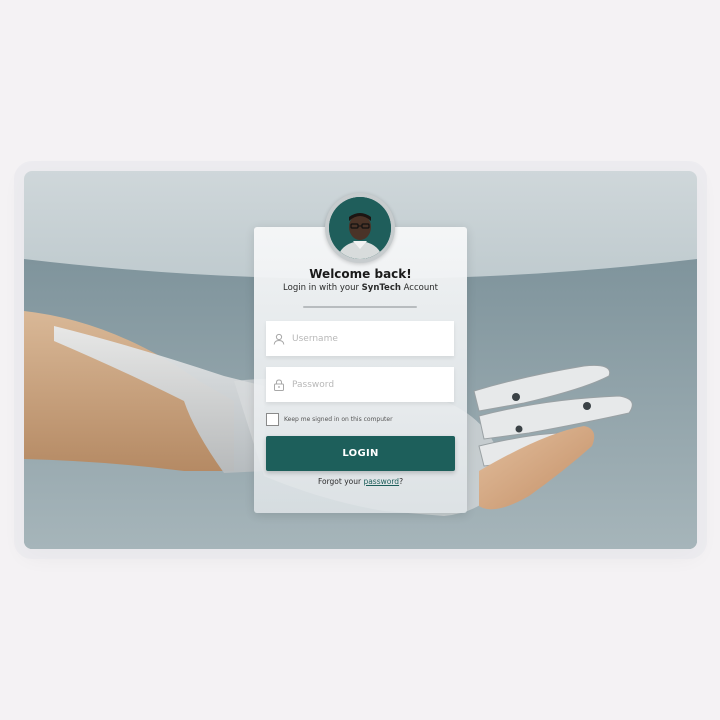 The image size is (720, 720). I want to click on subtitle-suffix: Account, so click(419, 288).